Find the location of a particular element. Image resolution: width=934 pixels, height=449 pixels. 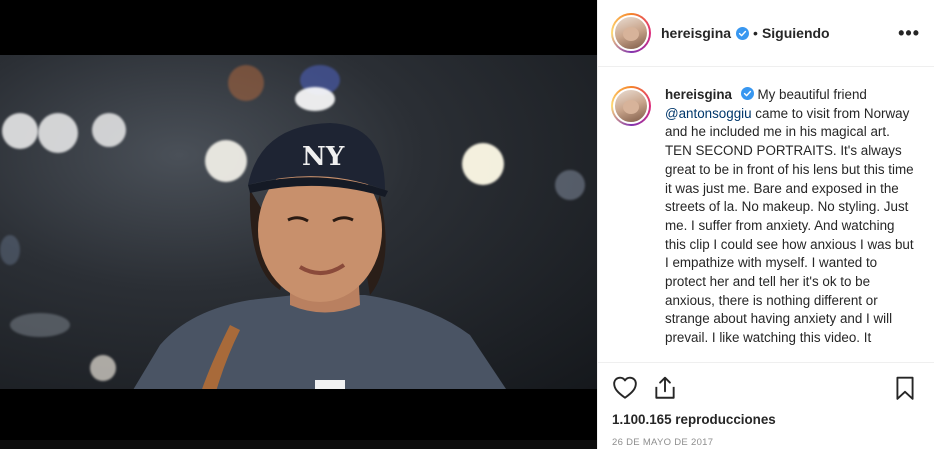

more-options-button: ••• is located at coordinates (909, 33).